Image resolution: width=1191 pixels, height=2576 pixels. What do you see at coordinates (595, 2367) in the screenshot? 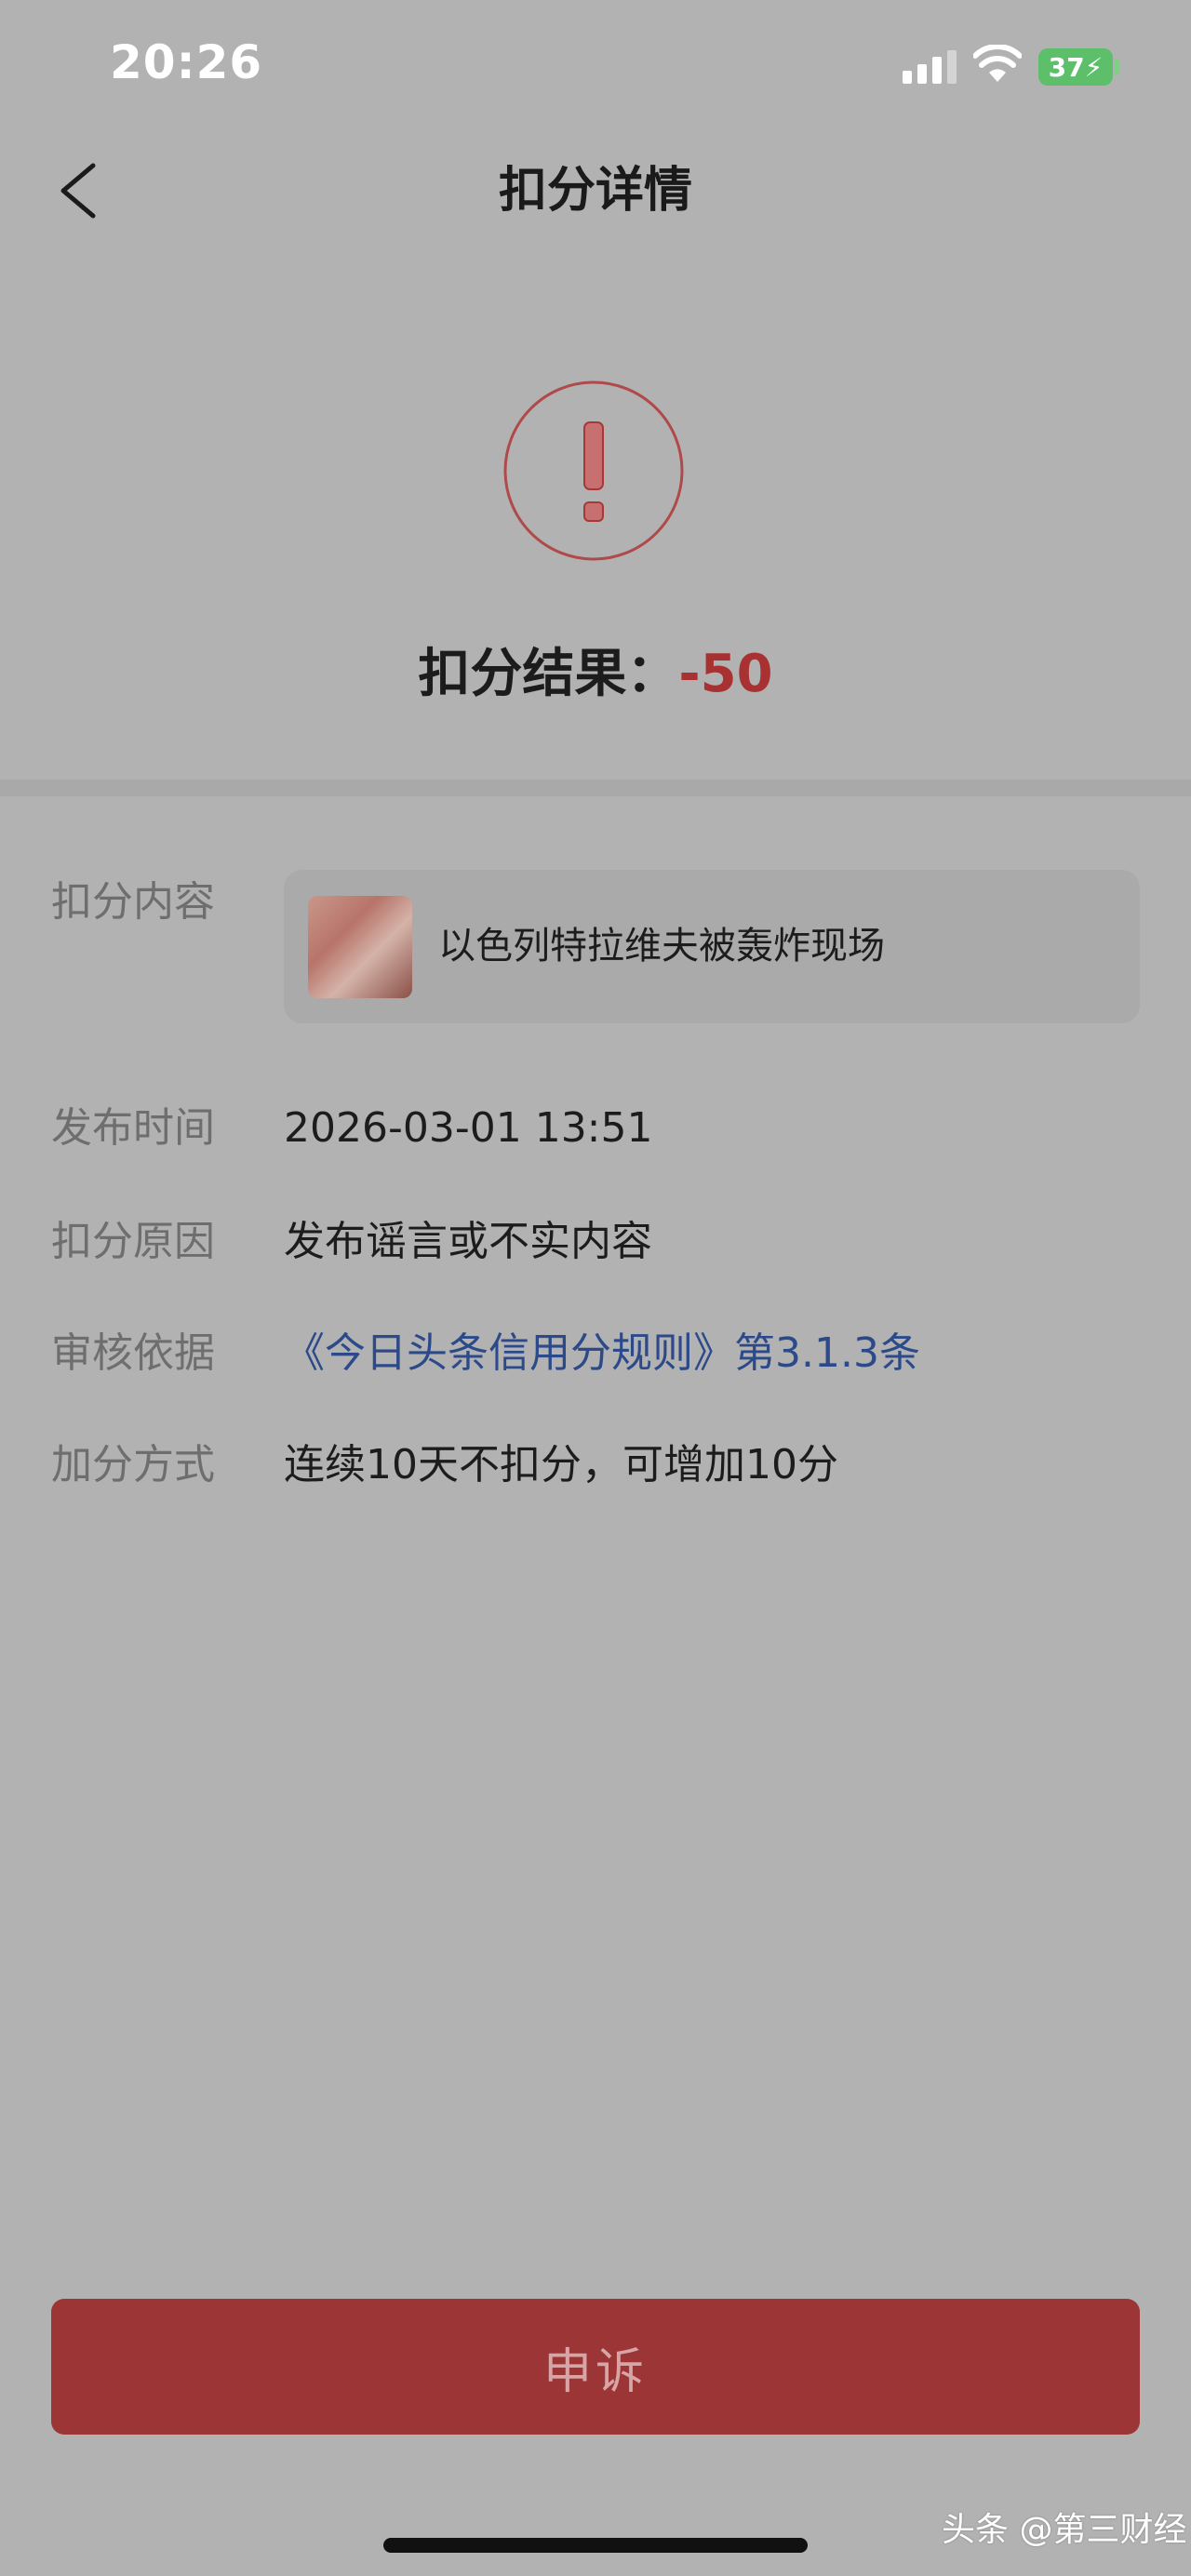
I see `appeal-button: 申诉` at bounding box center [595, 2367].